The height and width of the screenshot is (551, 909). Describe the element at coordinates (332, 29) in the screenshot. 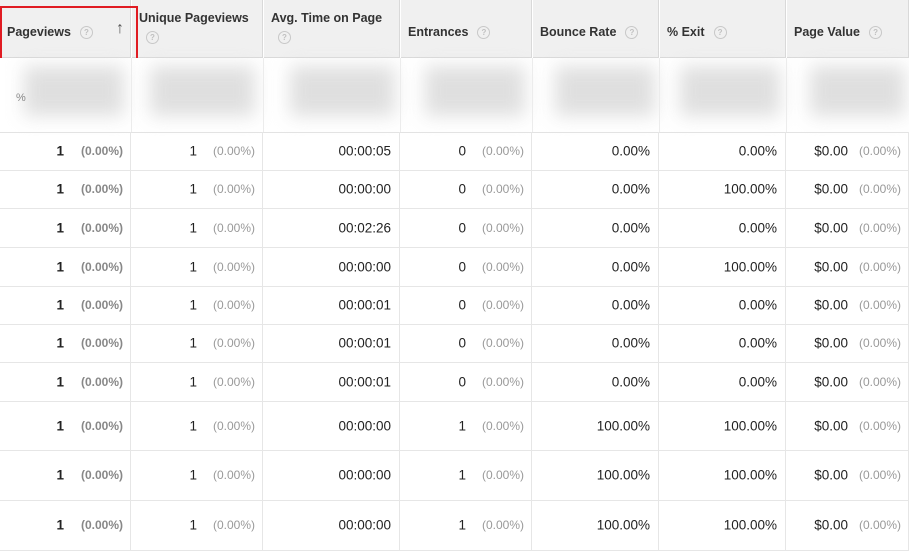

I see `header-avg-time-on-page: Avg. Time on Page ?` at that location.